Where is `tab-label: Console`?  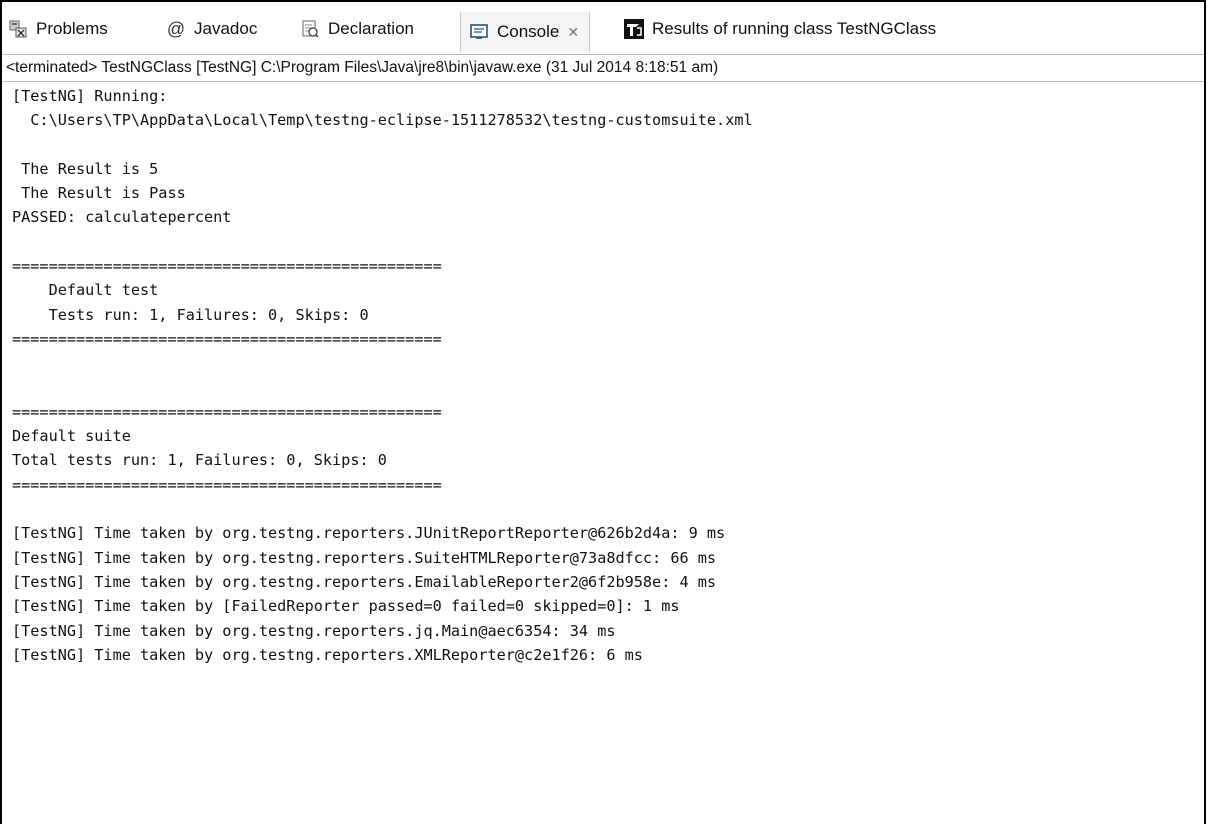
tab-label: Console is located at coordinates (528, 31).